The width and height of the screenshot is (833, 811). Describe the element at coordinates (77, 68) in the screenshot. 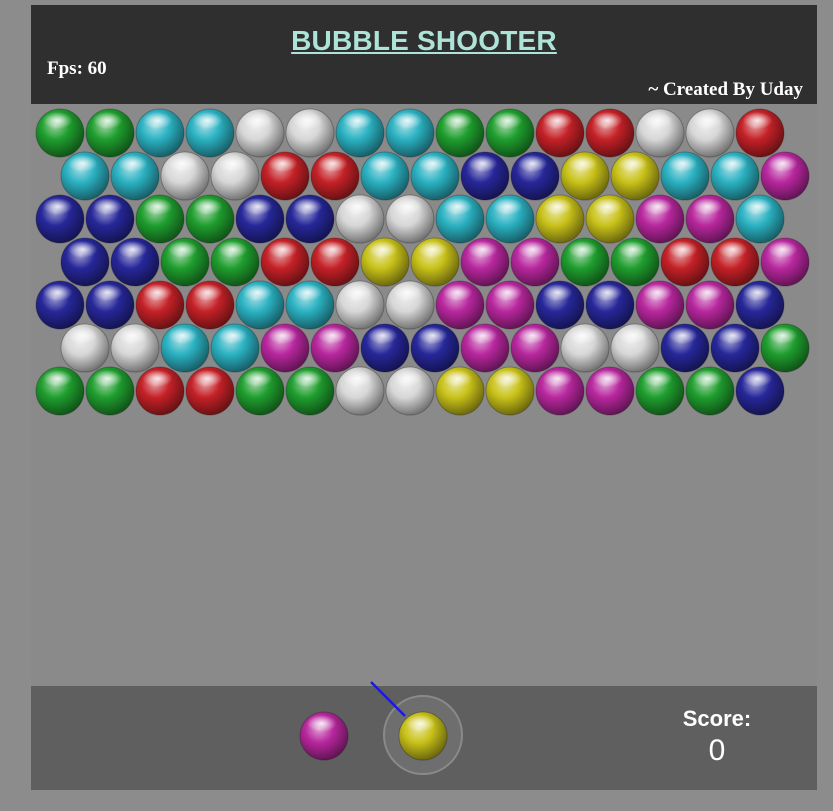

I see `fps-counter: Fps: 60` at that location.